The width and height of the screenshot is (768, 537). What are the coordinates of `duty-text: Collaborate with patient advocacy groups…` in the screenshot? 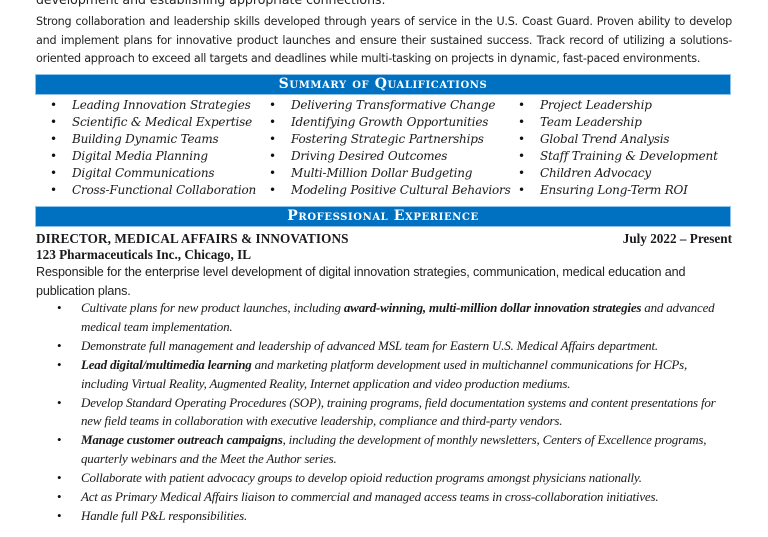 It's located at (361, 478).